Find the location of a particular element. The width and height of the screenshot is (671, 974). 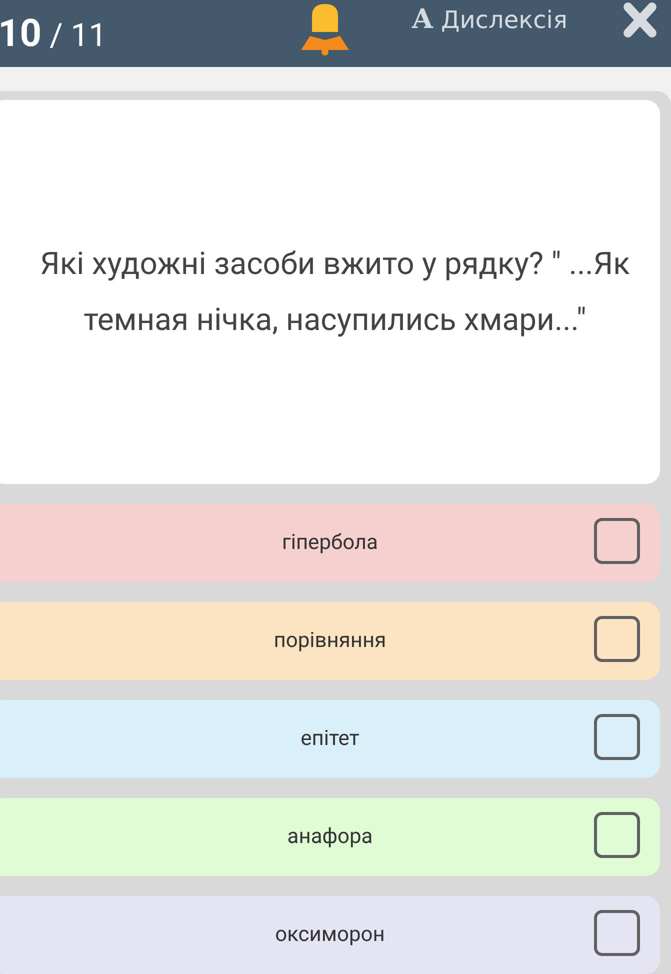

answer-option: порівняння is located at coordinates (330, 641).